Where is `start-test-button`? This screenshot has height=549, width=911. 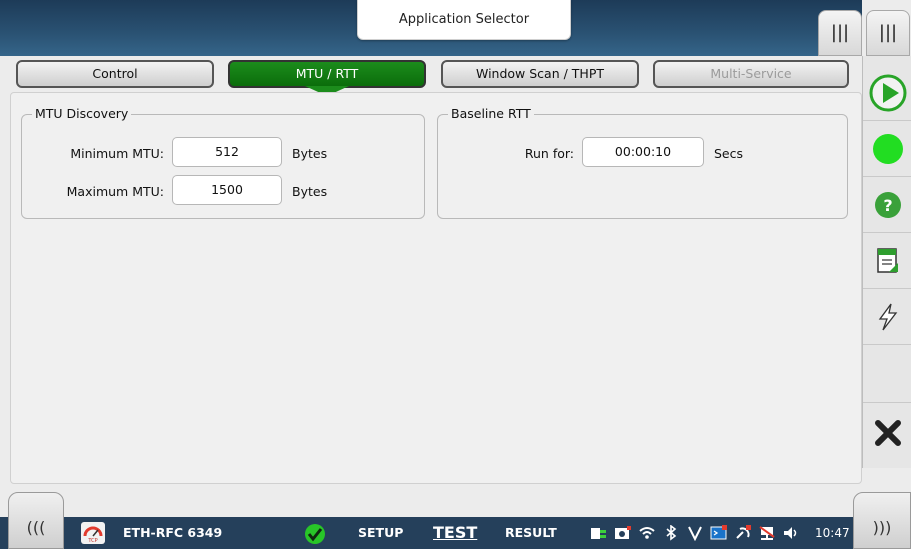
start-test-button is located at coordinates (887, 93).